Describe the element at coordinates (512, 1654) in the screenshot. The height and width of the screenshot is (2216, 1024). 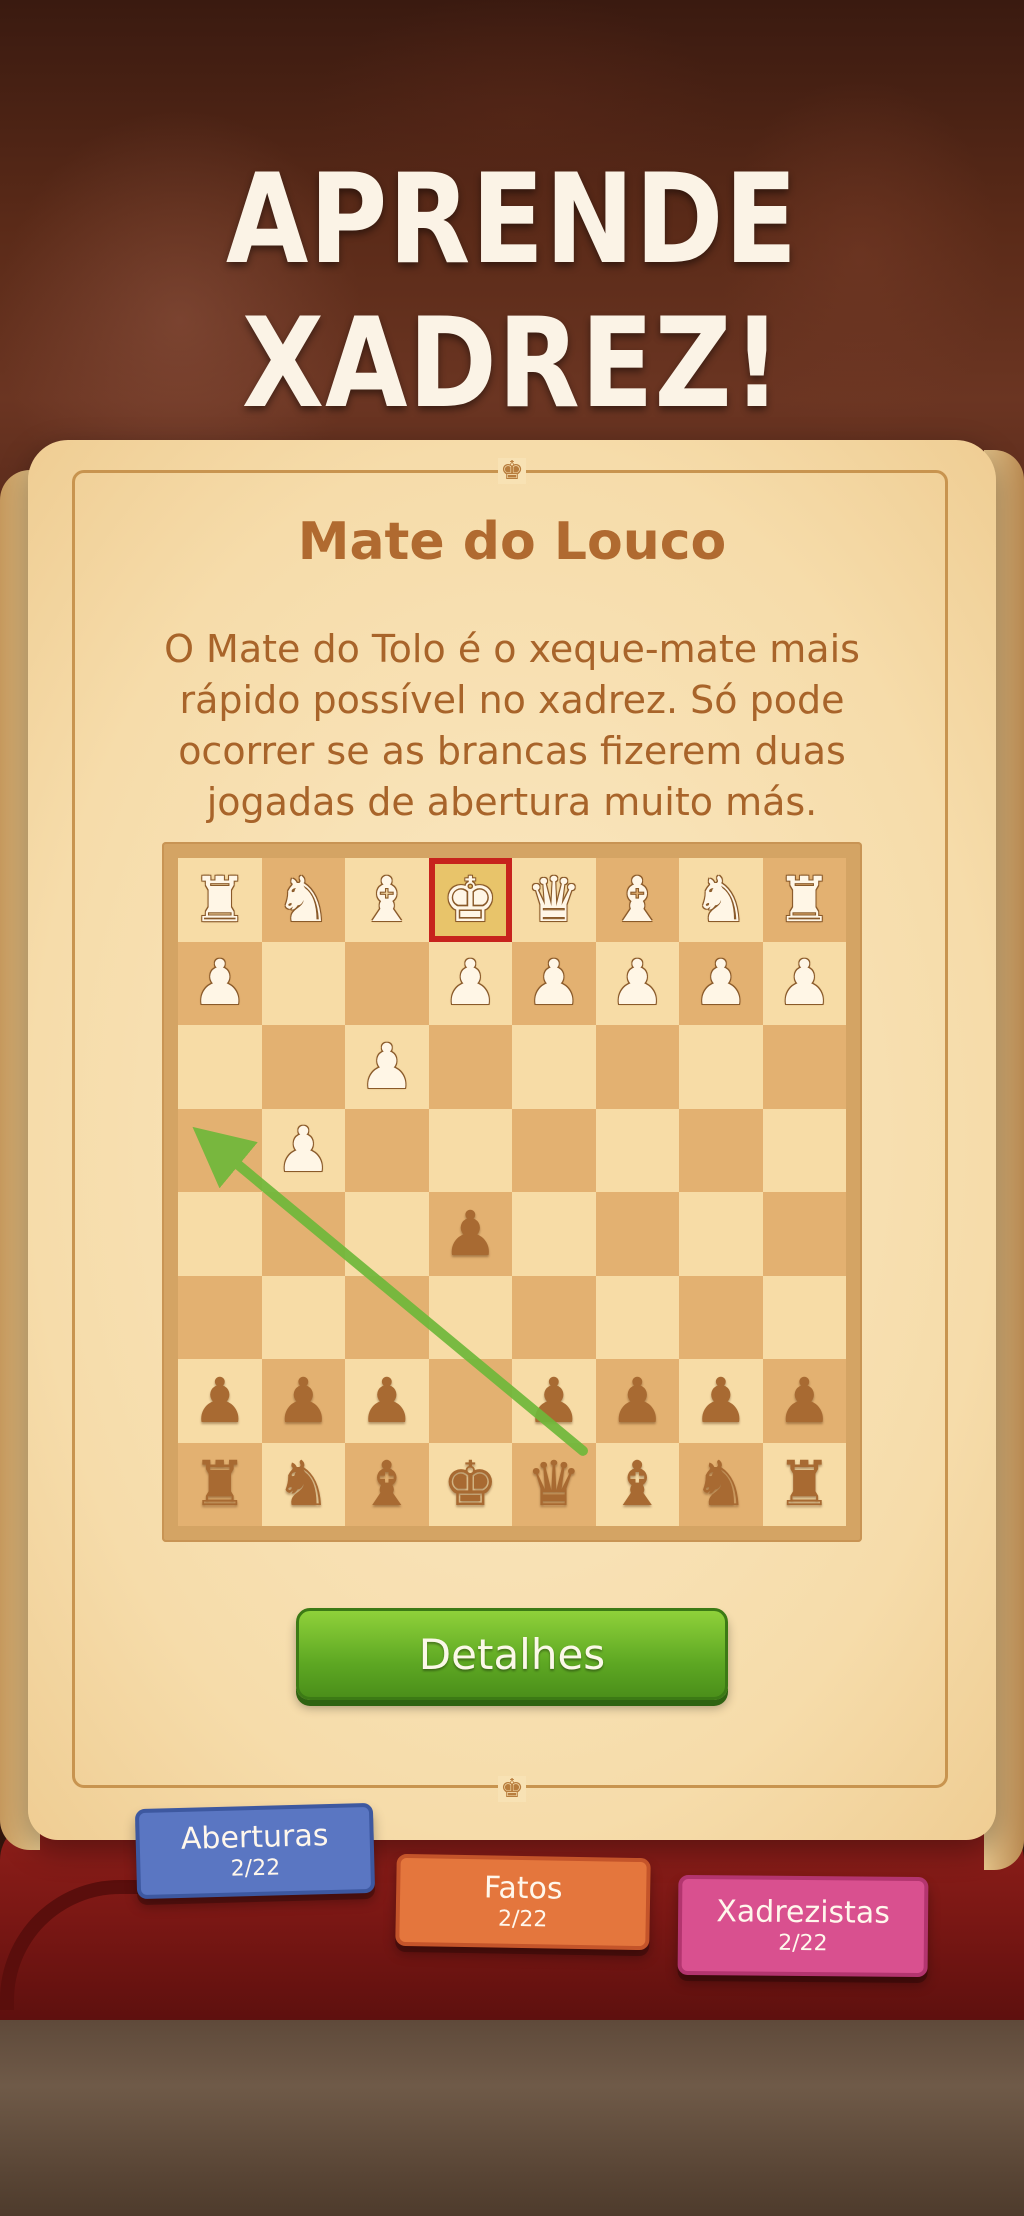
I see `details-button: Detalhes` at that location.